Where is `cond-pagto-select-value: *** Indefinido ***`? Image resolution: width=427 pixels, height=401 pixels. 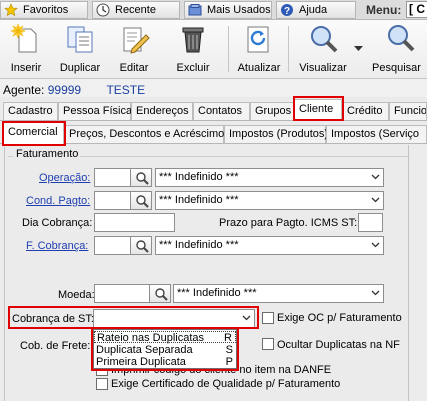 cond-pagto-select-value: *** Indefinido *** is located at coordinates (199, 200).